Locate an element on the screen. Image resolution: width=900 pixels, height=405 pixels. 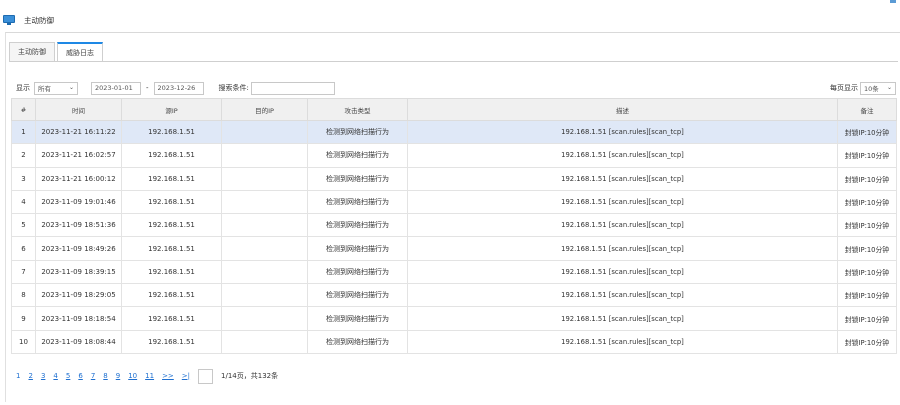
page-link-2: 2 is located at coordinates (30, 376).